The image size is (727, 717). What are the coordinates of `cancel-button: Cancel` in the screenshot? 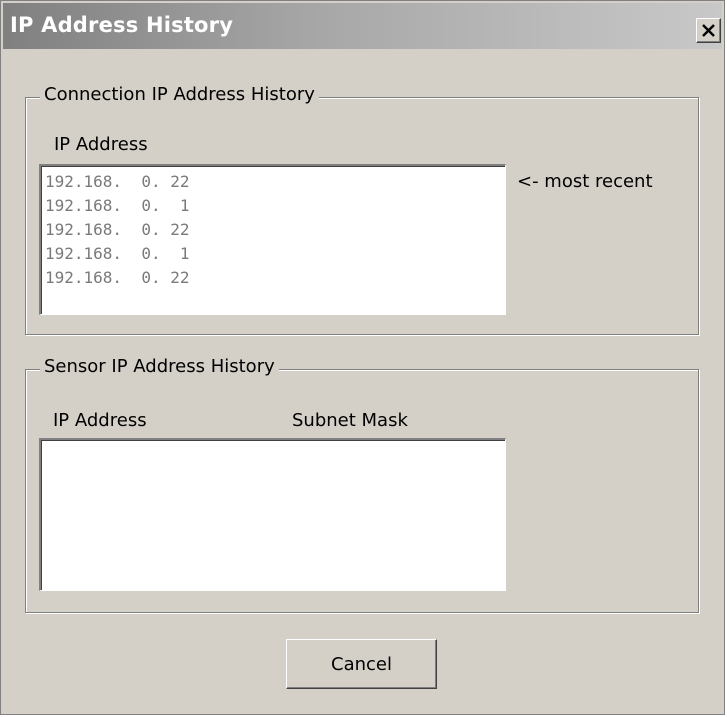 It's located at (361, 664).